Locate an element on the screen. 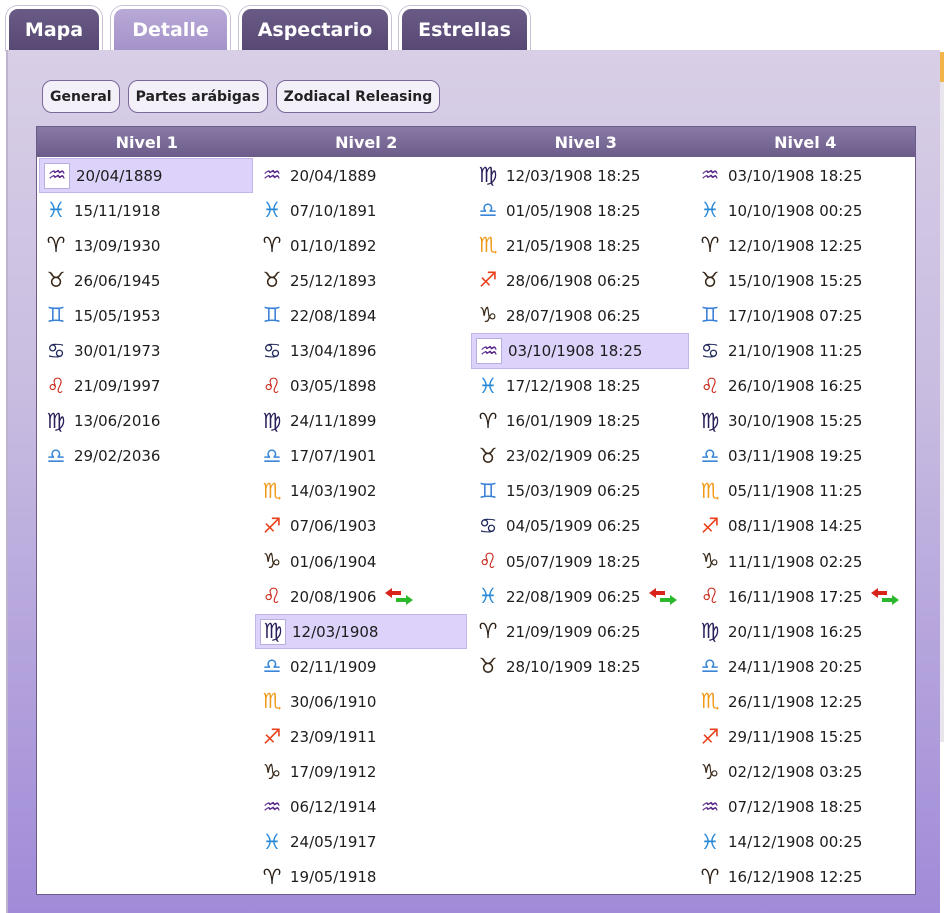 This screenshot has height=913, width=944. taurus-icon: ♉ is located at coordinates (488, 666).